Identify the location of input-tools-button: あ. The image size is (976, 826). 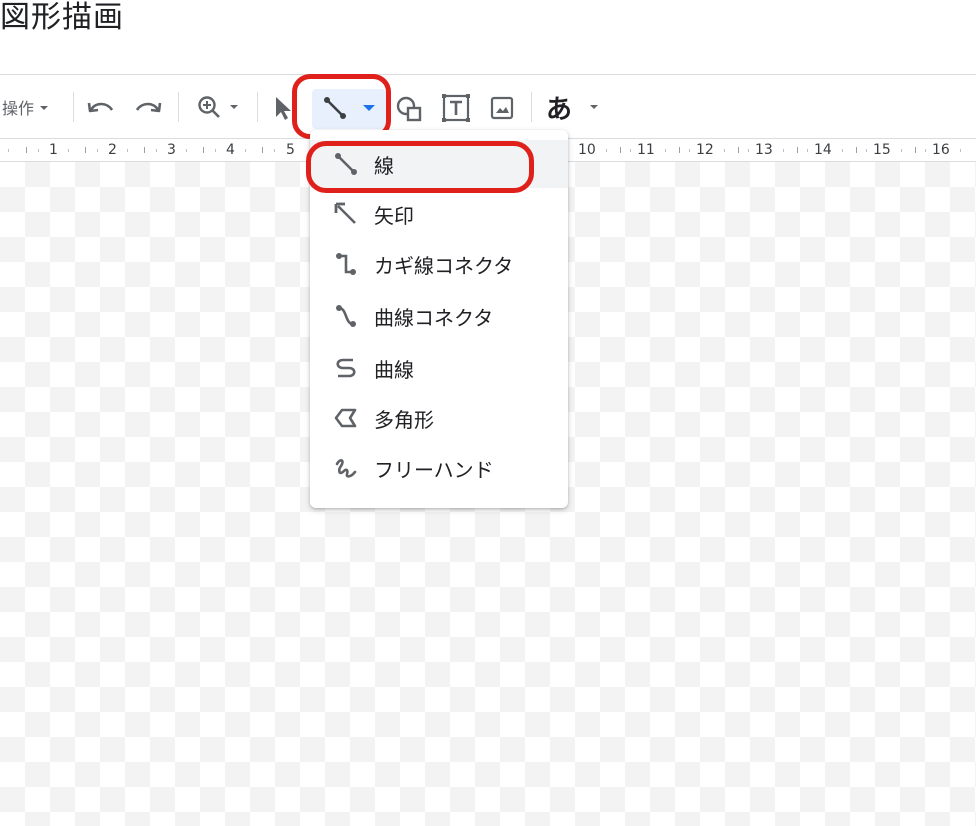
(572, 107).